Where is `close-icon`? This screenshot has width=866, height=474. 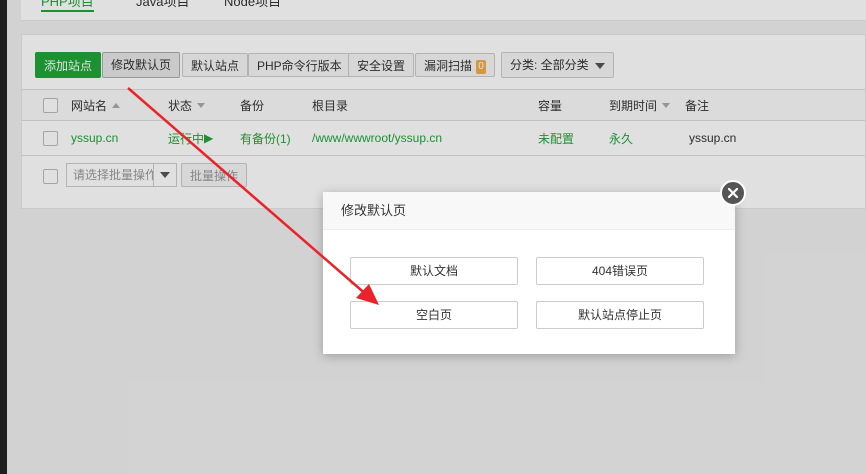
close-icon is located at coordinates (733, 193).